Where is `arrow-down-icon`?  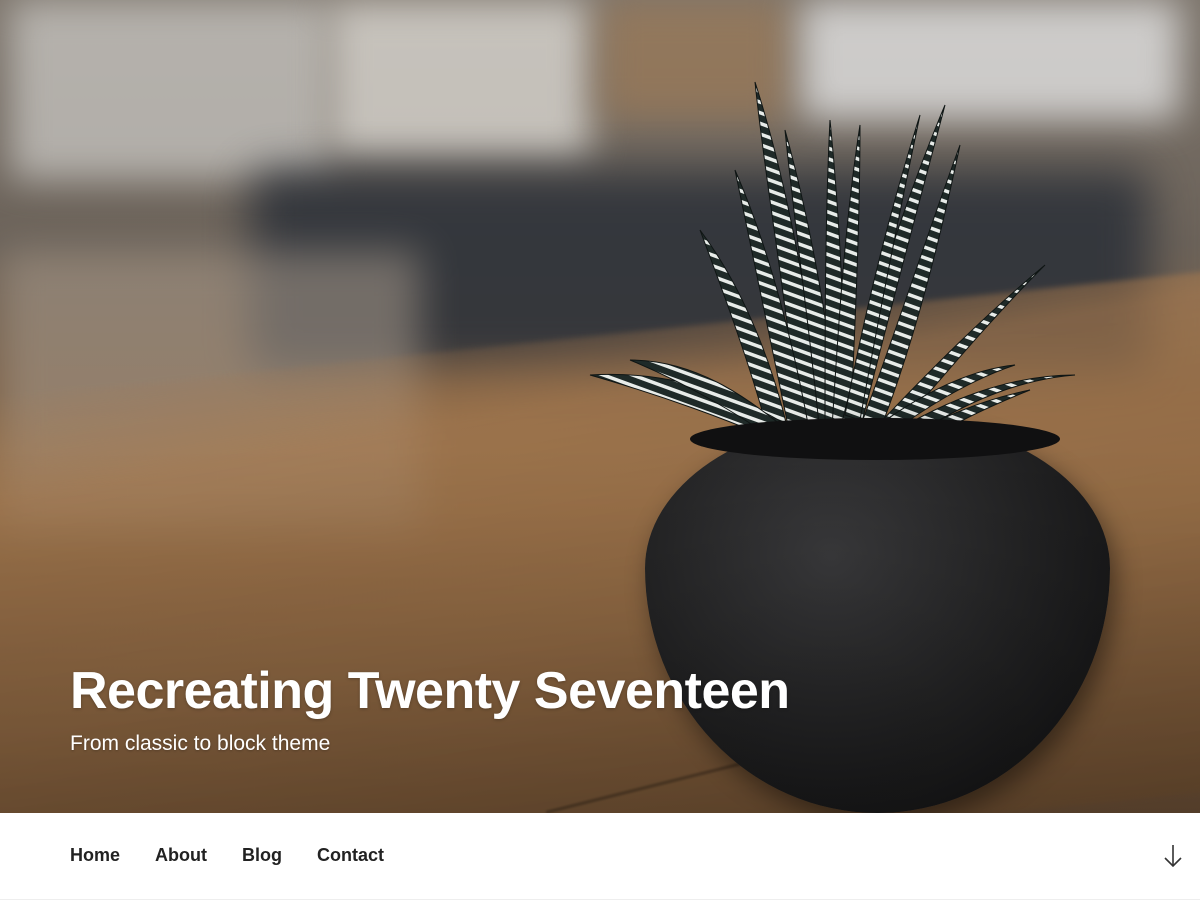
arrow-down-icon is located at coordinates (1173, 856).